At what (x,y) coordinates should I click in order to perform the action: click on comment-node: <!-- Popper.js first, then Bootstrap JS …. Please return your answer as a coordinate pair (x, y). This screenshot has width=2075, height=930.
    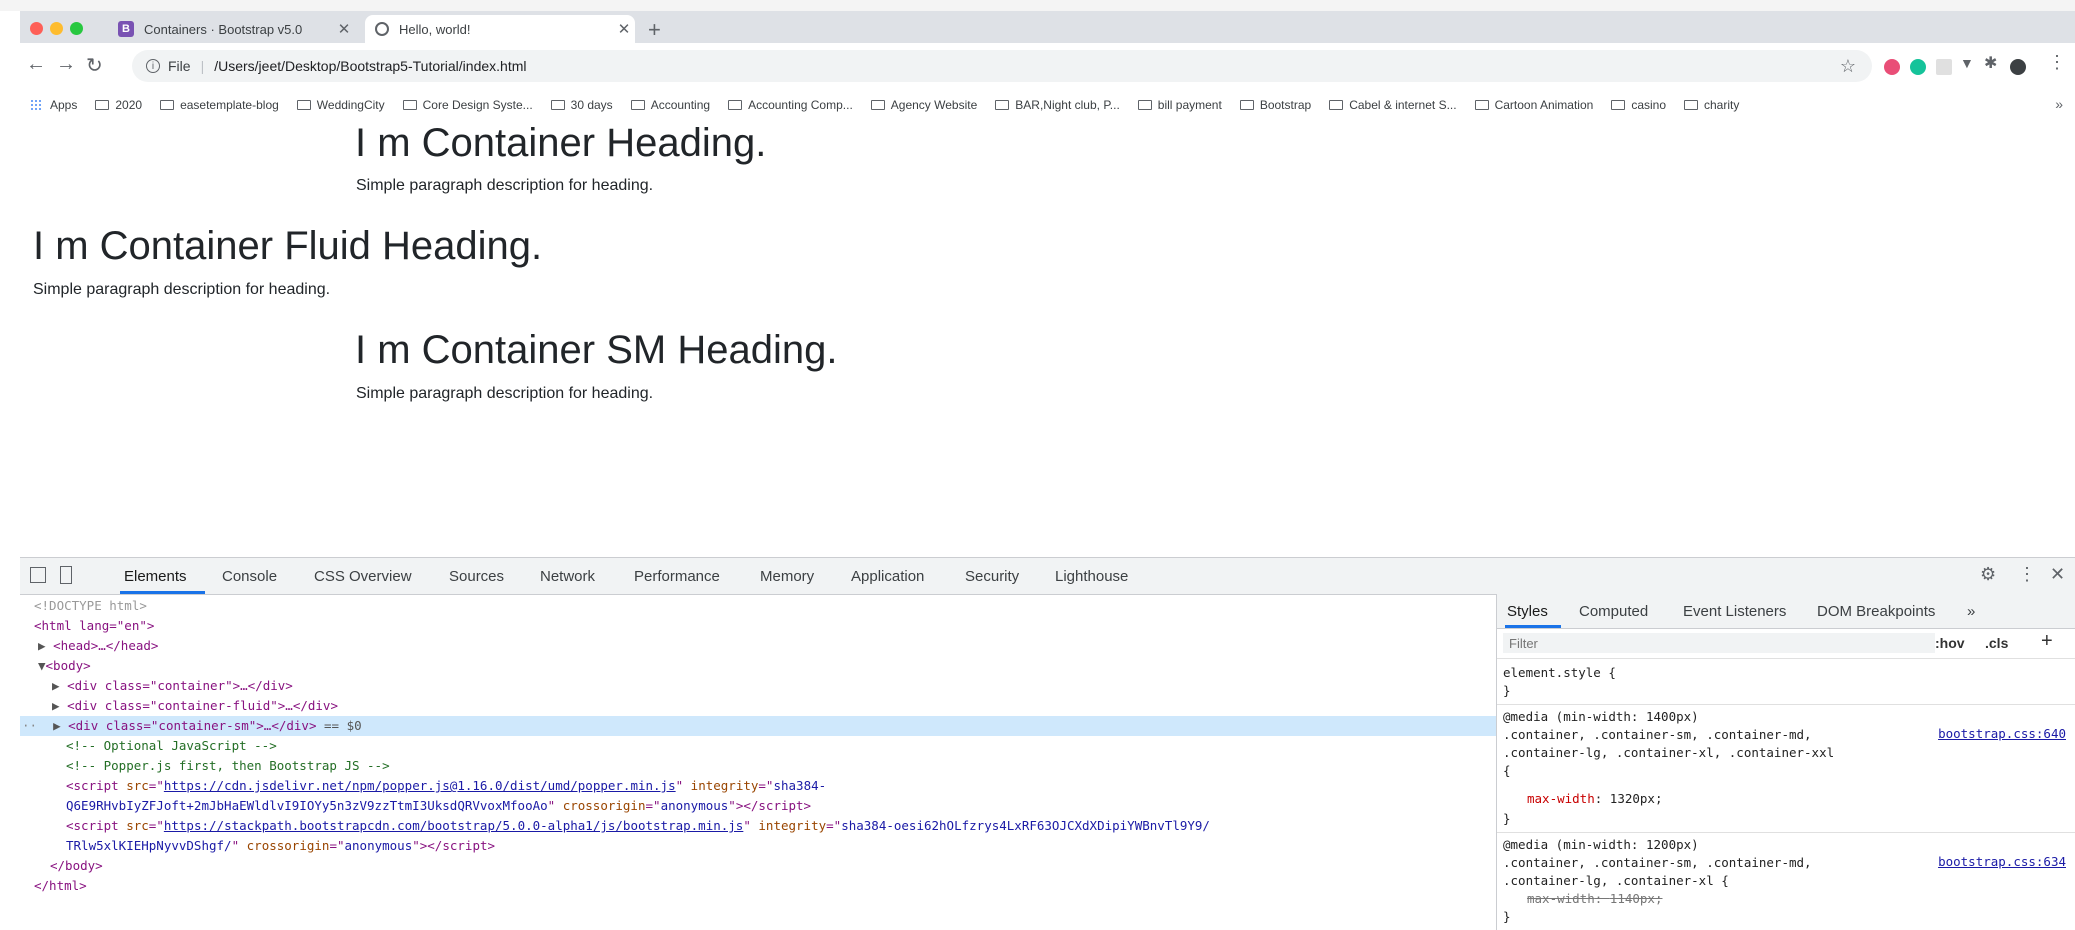
    Looking at the image, I should click on (228, 766).